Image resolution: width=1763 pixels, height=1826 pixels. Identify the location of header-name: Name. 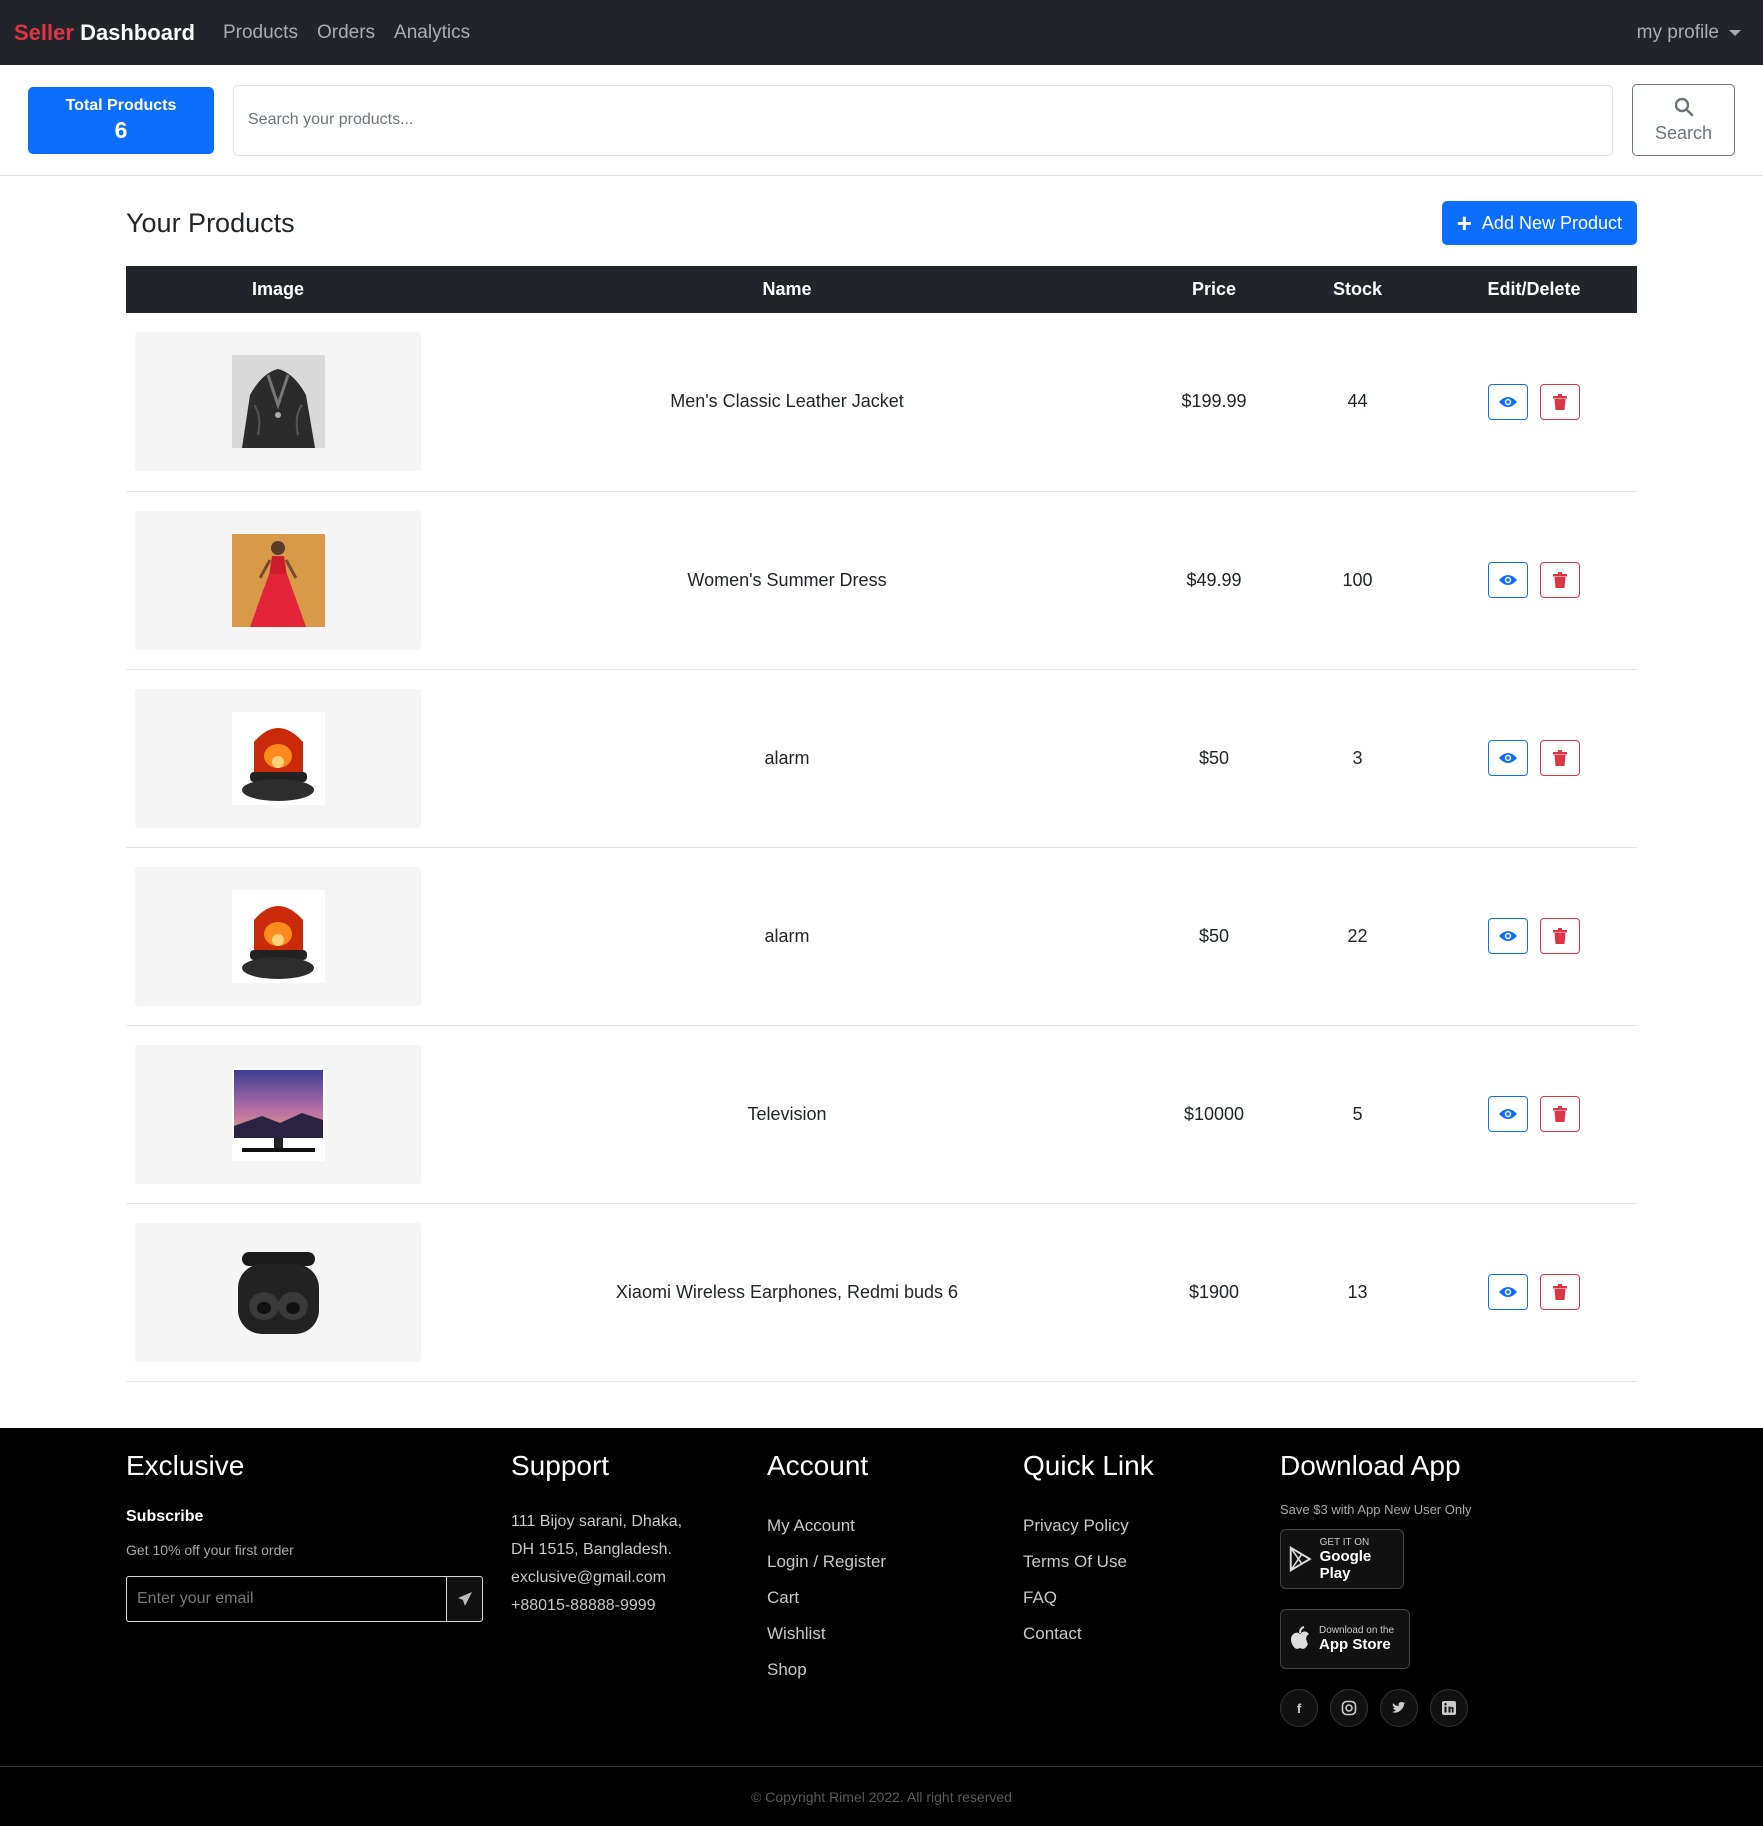
(787, 289).